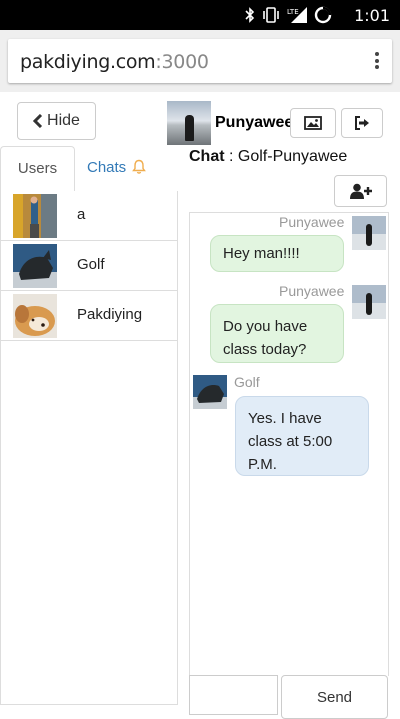 Image resolution: width=400 pixels, height=719 pixels. Describe the element at coordinates (139, 166) in the screenshot. I see `bell-icon` at that location.